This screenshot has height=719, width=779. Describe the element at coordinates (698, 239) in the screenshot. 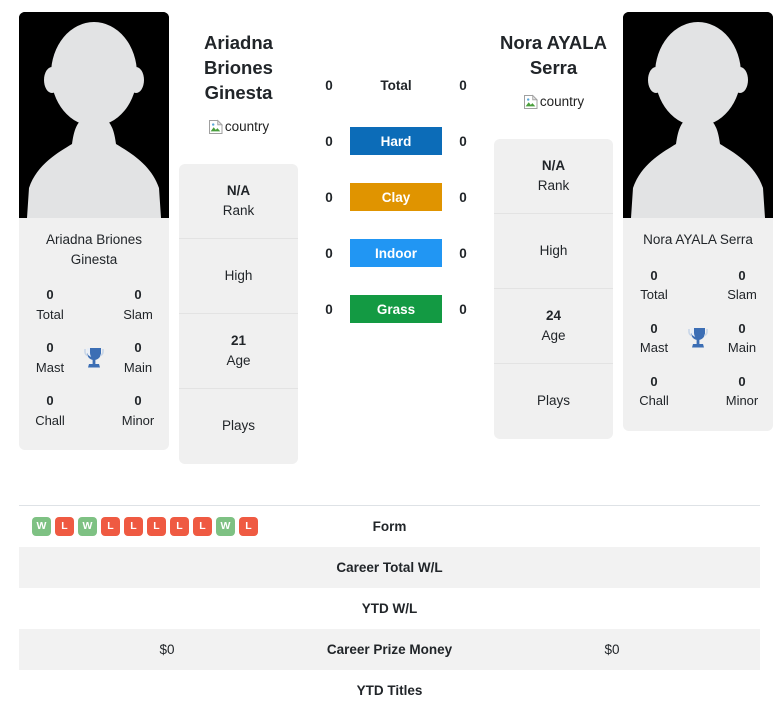

I see `right-player-card-name: Nora AYALA Serra` at that location.